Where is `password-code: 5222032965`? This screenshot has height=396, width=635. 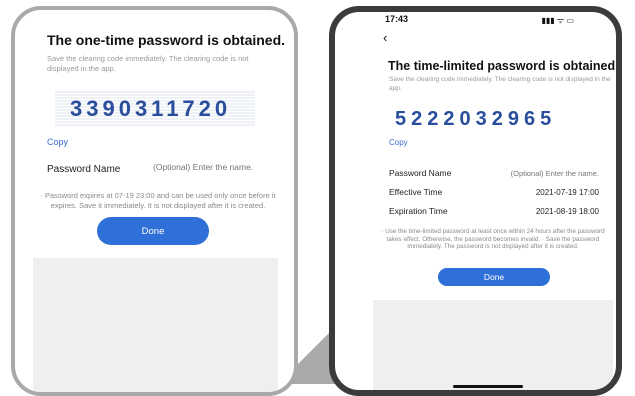
password-code: 5222032965 is located at coordinates (476, 119).